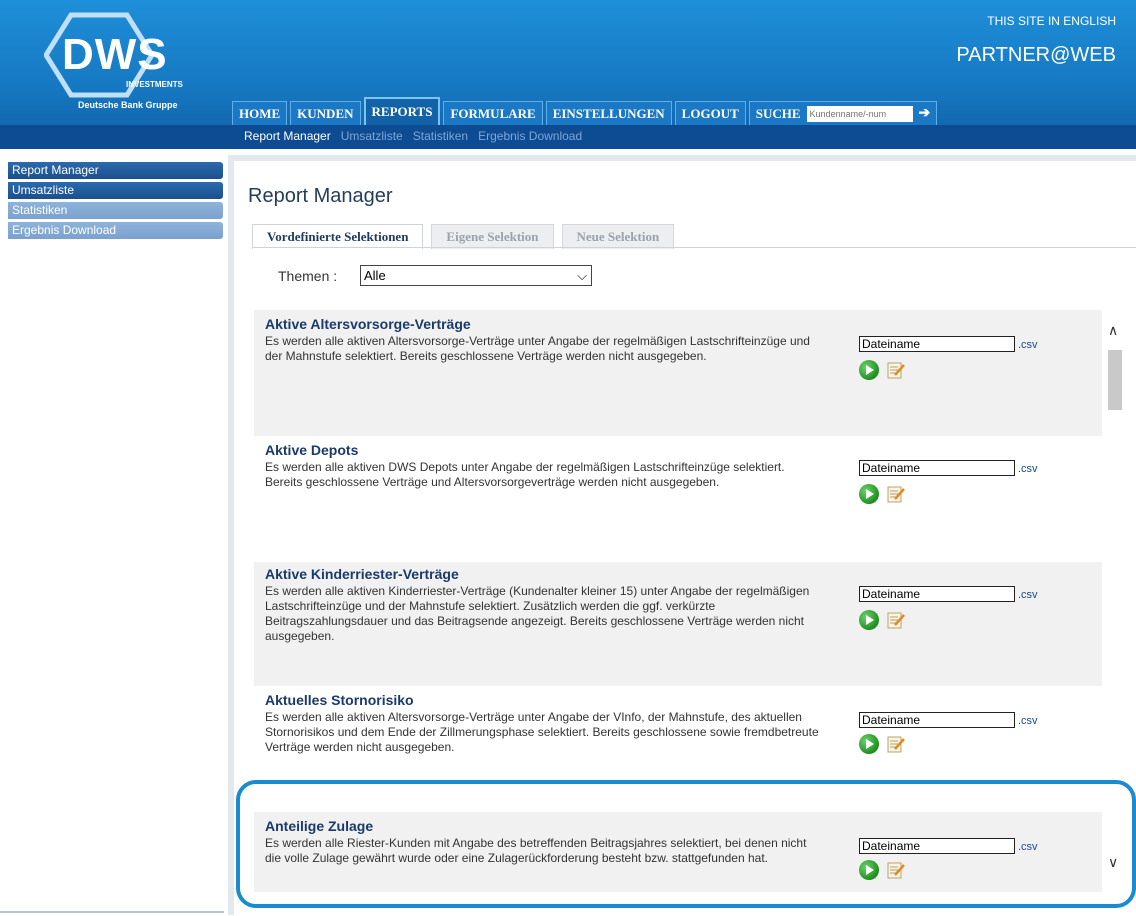 The image size is (1136, 916). Describe the element at coordinates (778, 113) in the screenshot. I see `search-label: SUCHE` at that location.